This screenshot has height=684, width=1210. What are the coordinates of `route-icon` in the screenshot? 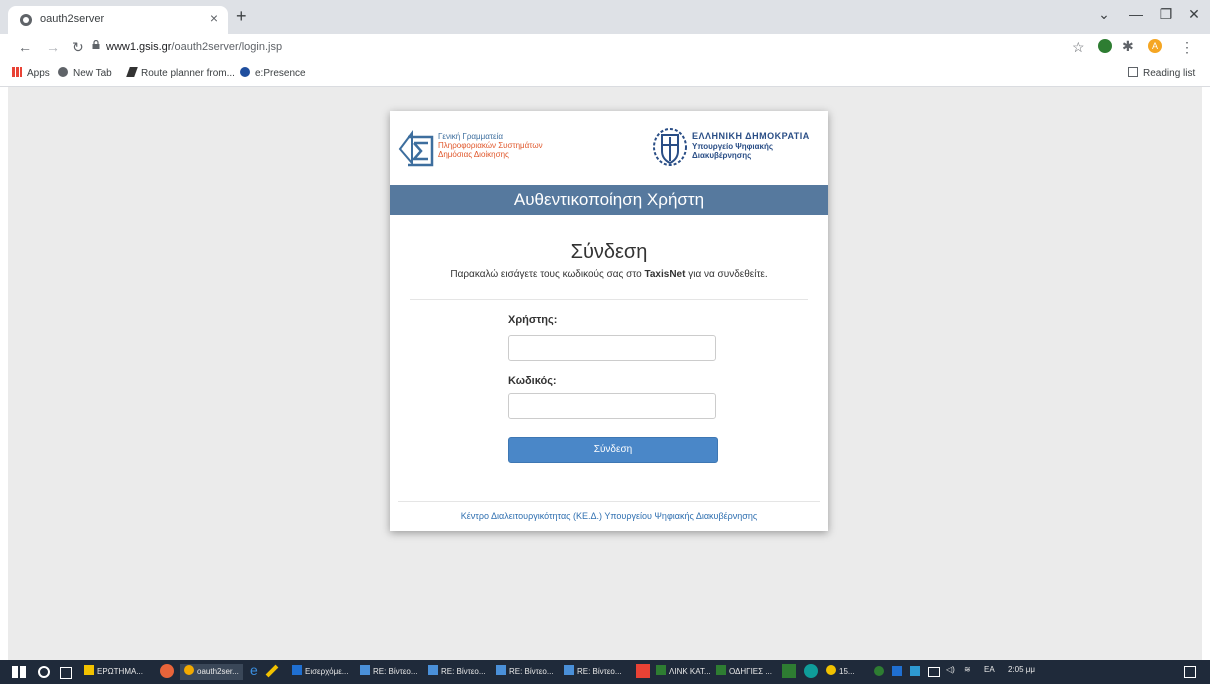 It's located at (132, 72).